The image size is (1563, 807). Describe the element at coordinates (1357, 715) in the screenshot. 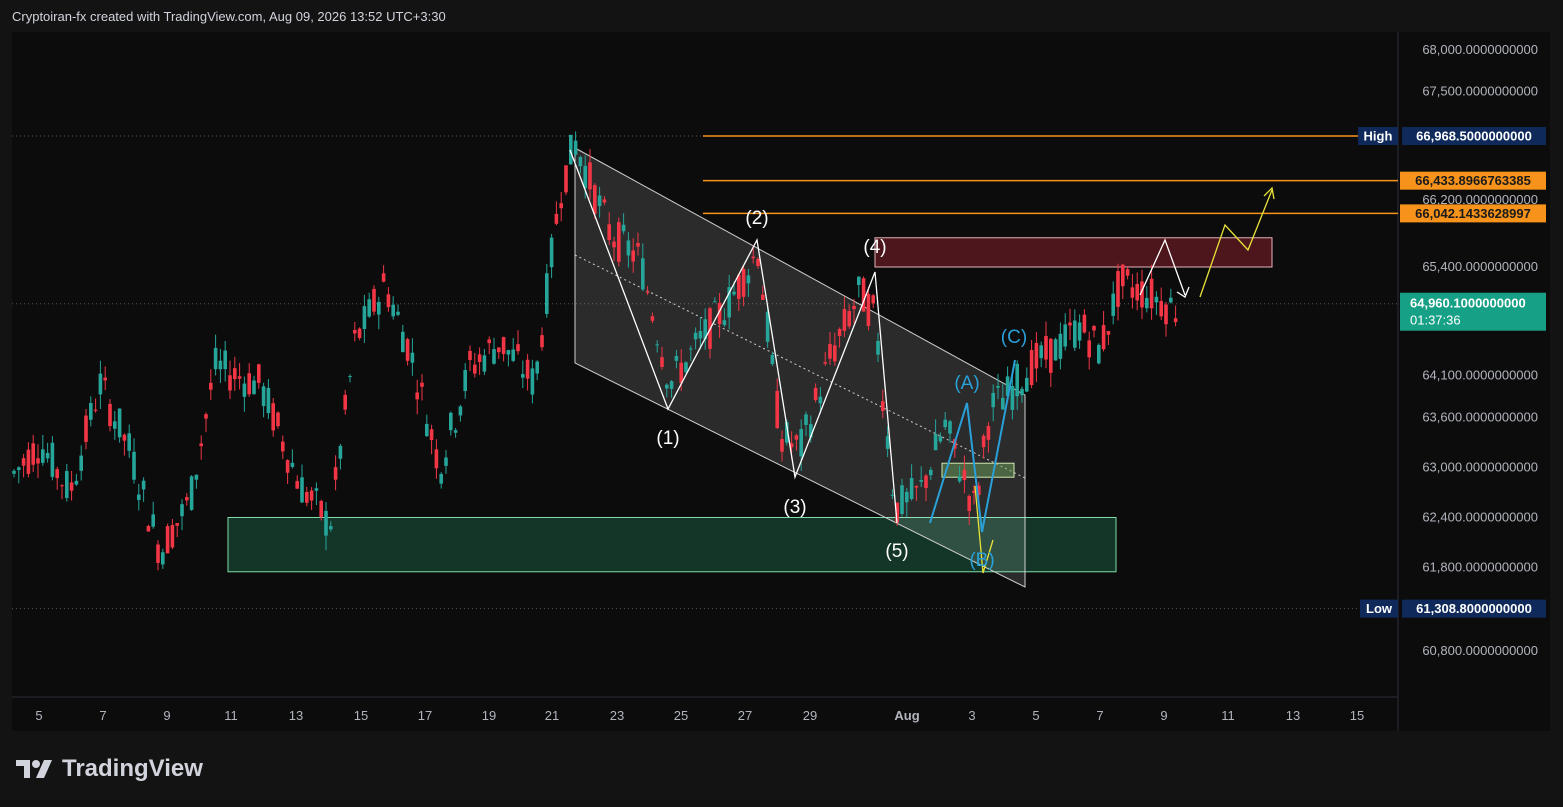

I see `x-tick-label: 15` at that location.